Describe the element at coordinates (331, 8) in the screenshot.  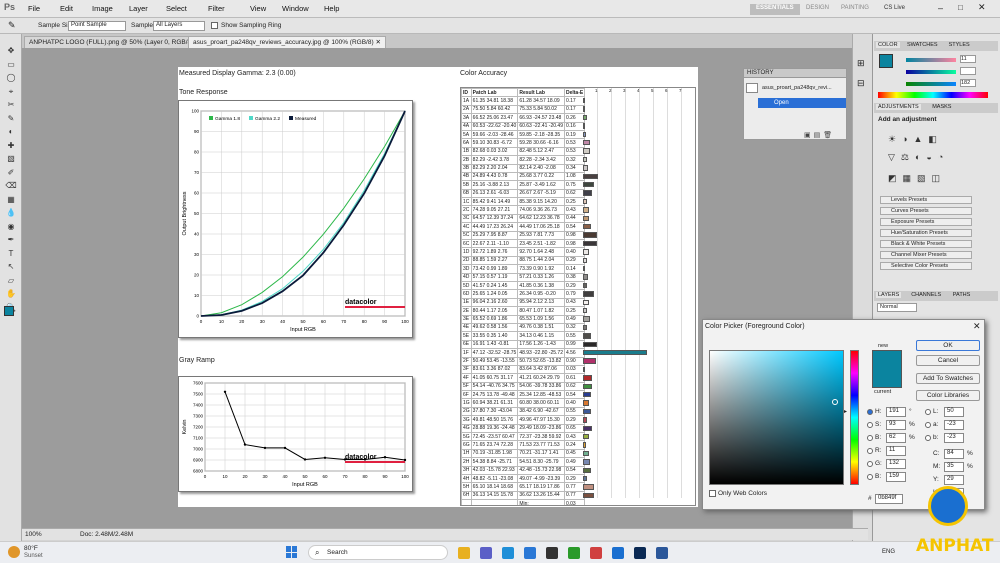
I see `menu-item-help: Help` at that location.